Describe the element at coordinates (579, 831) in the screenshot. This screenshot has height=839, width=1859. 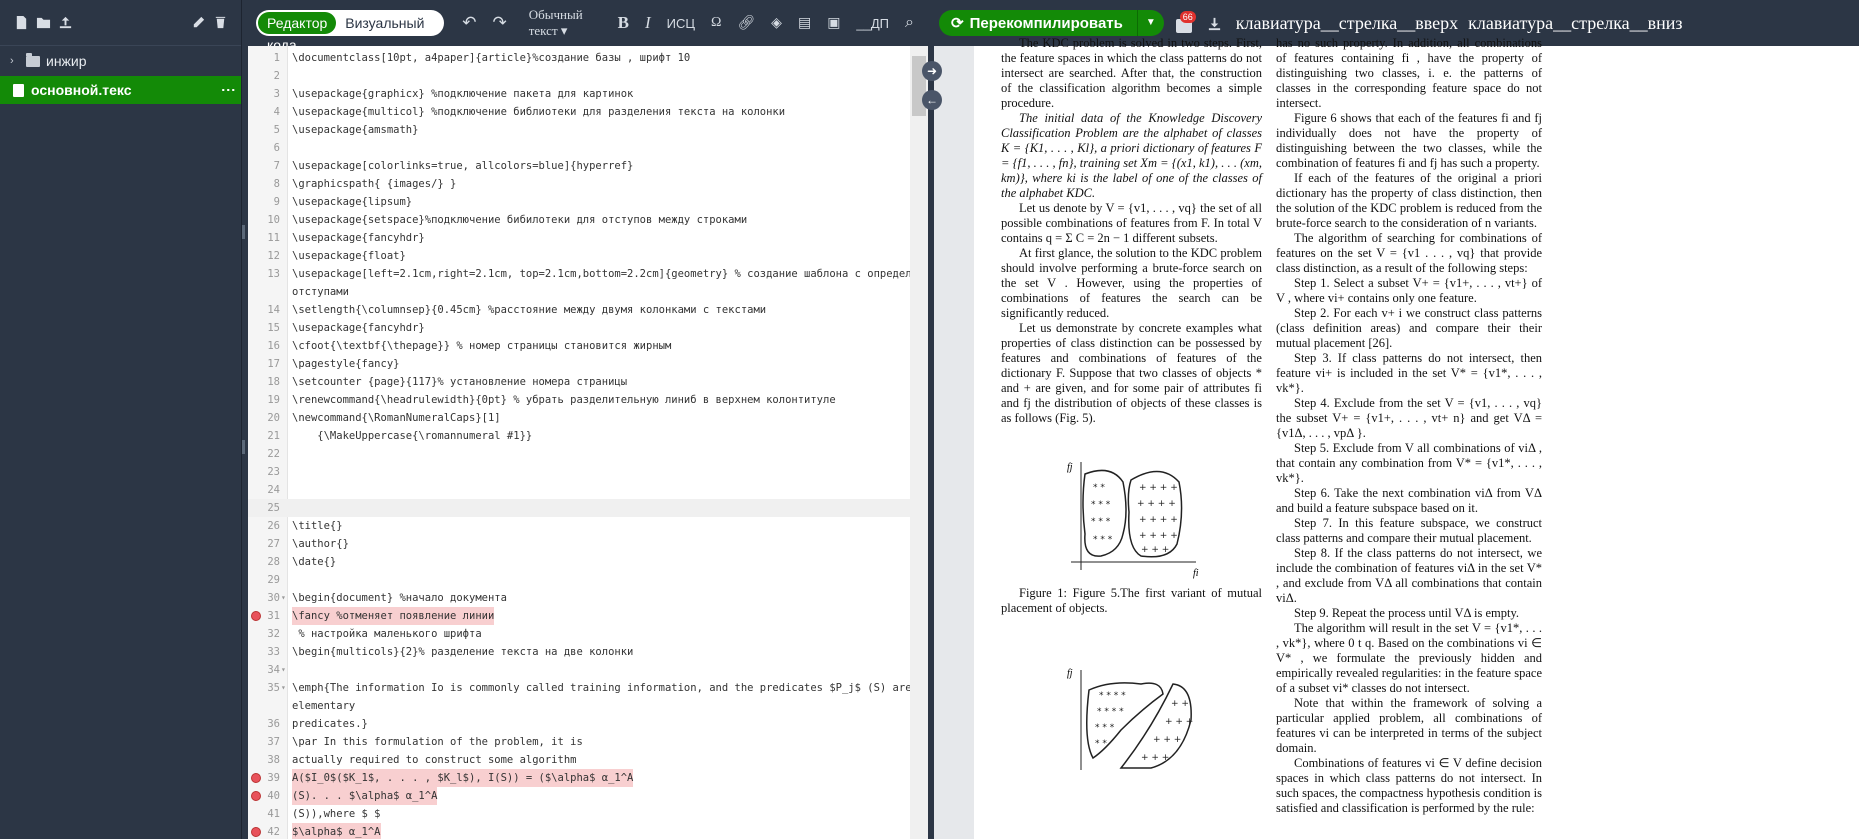
I see `code-line: 42 $\alpha$ α_1^A` at that location.